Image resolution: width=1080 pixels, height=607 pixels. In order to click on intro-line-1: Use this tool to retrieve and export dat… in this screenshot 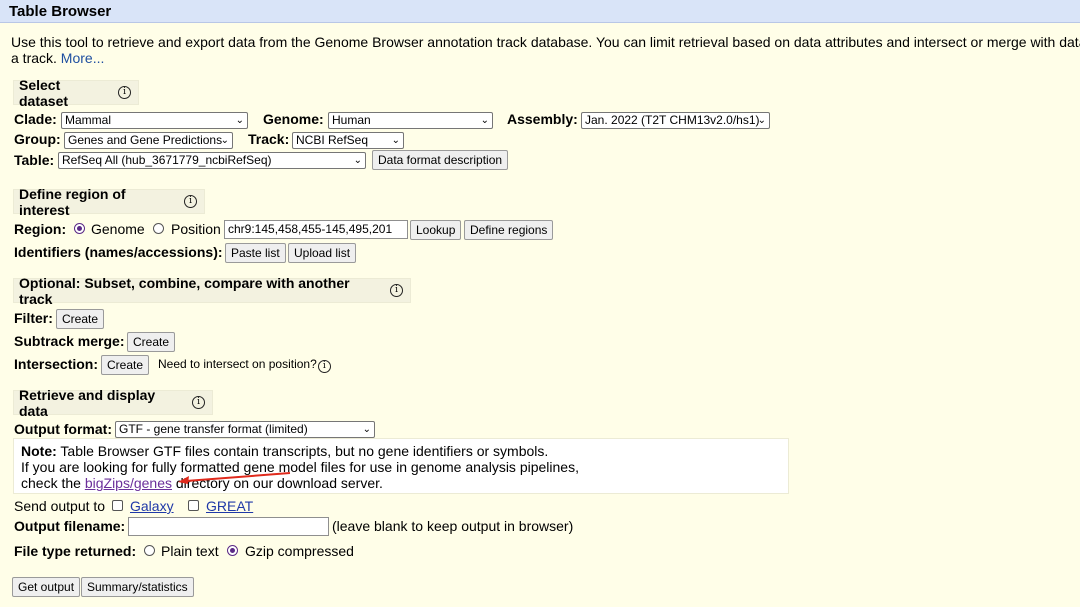, I will do `click(545, 42)`.